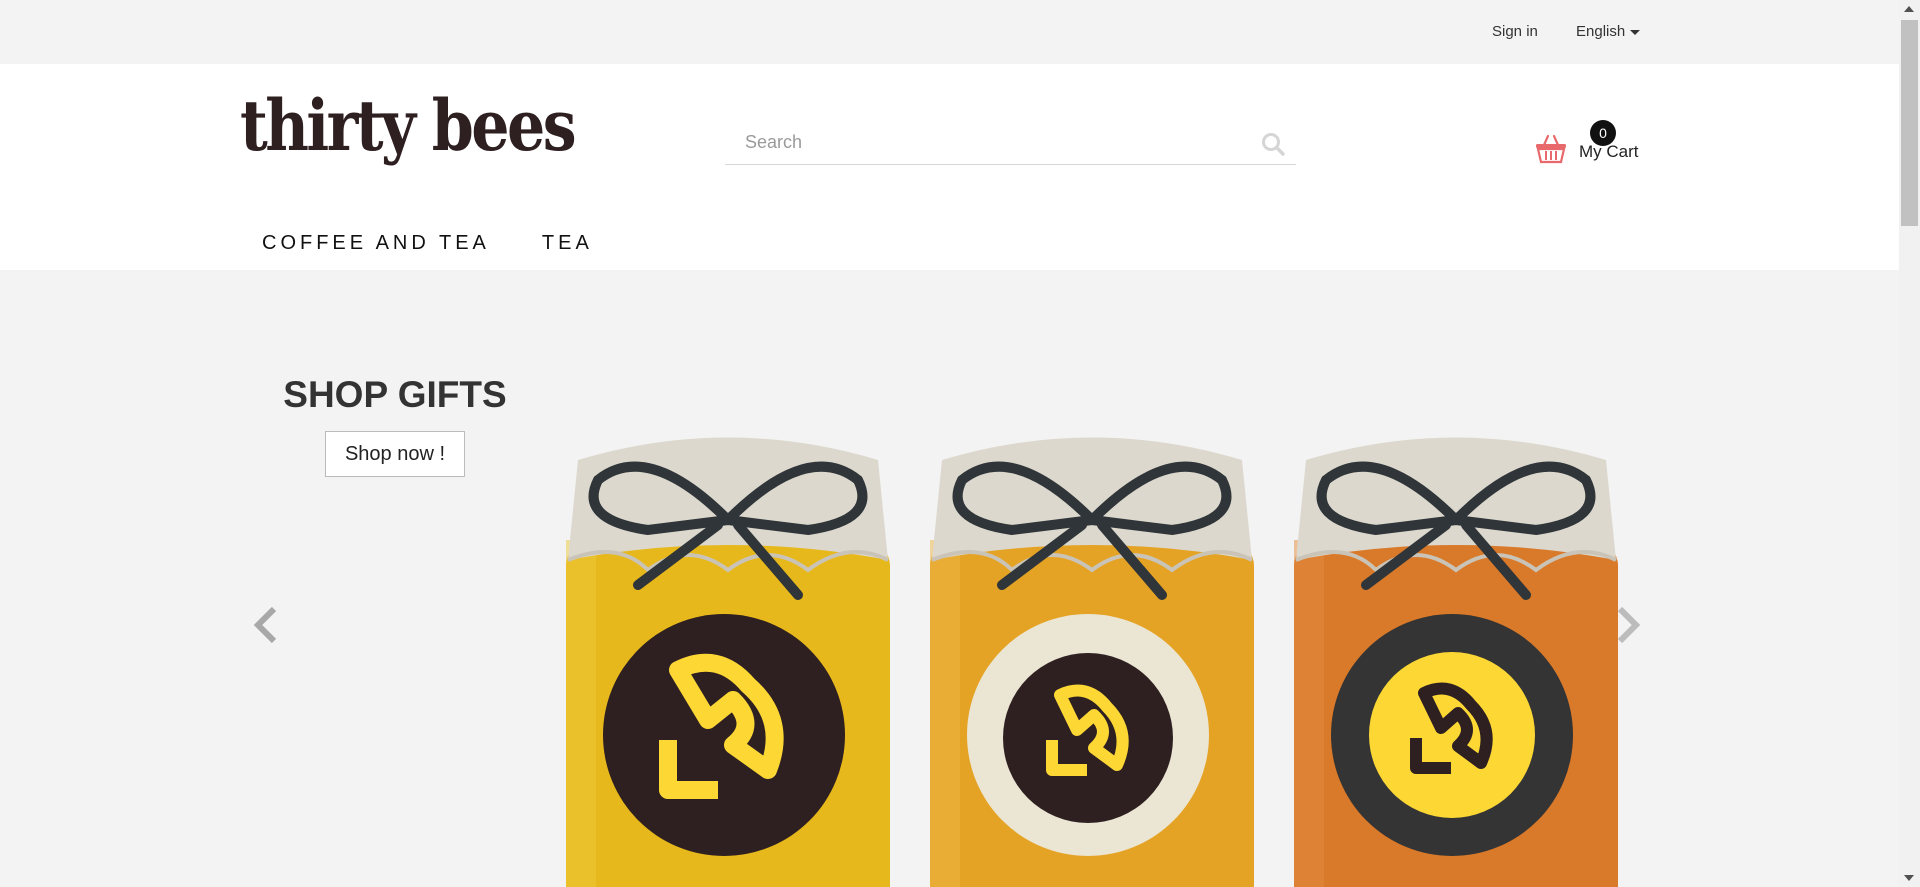 This screenshot has width=1920, height=887. I want to click on sign-in-link: Sign in, so click(1515, 31).